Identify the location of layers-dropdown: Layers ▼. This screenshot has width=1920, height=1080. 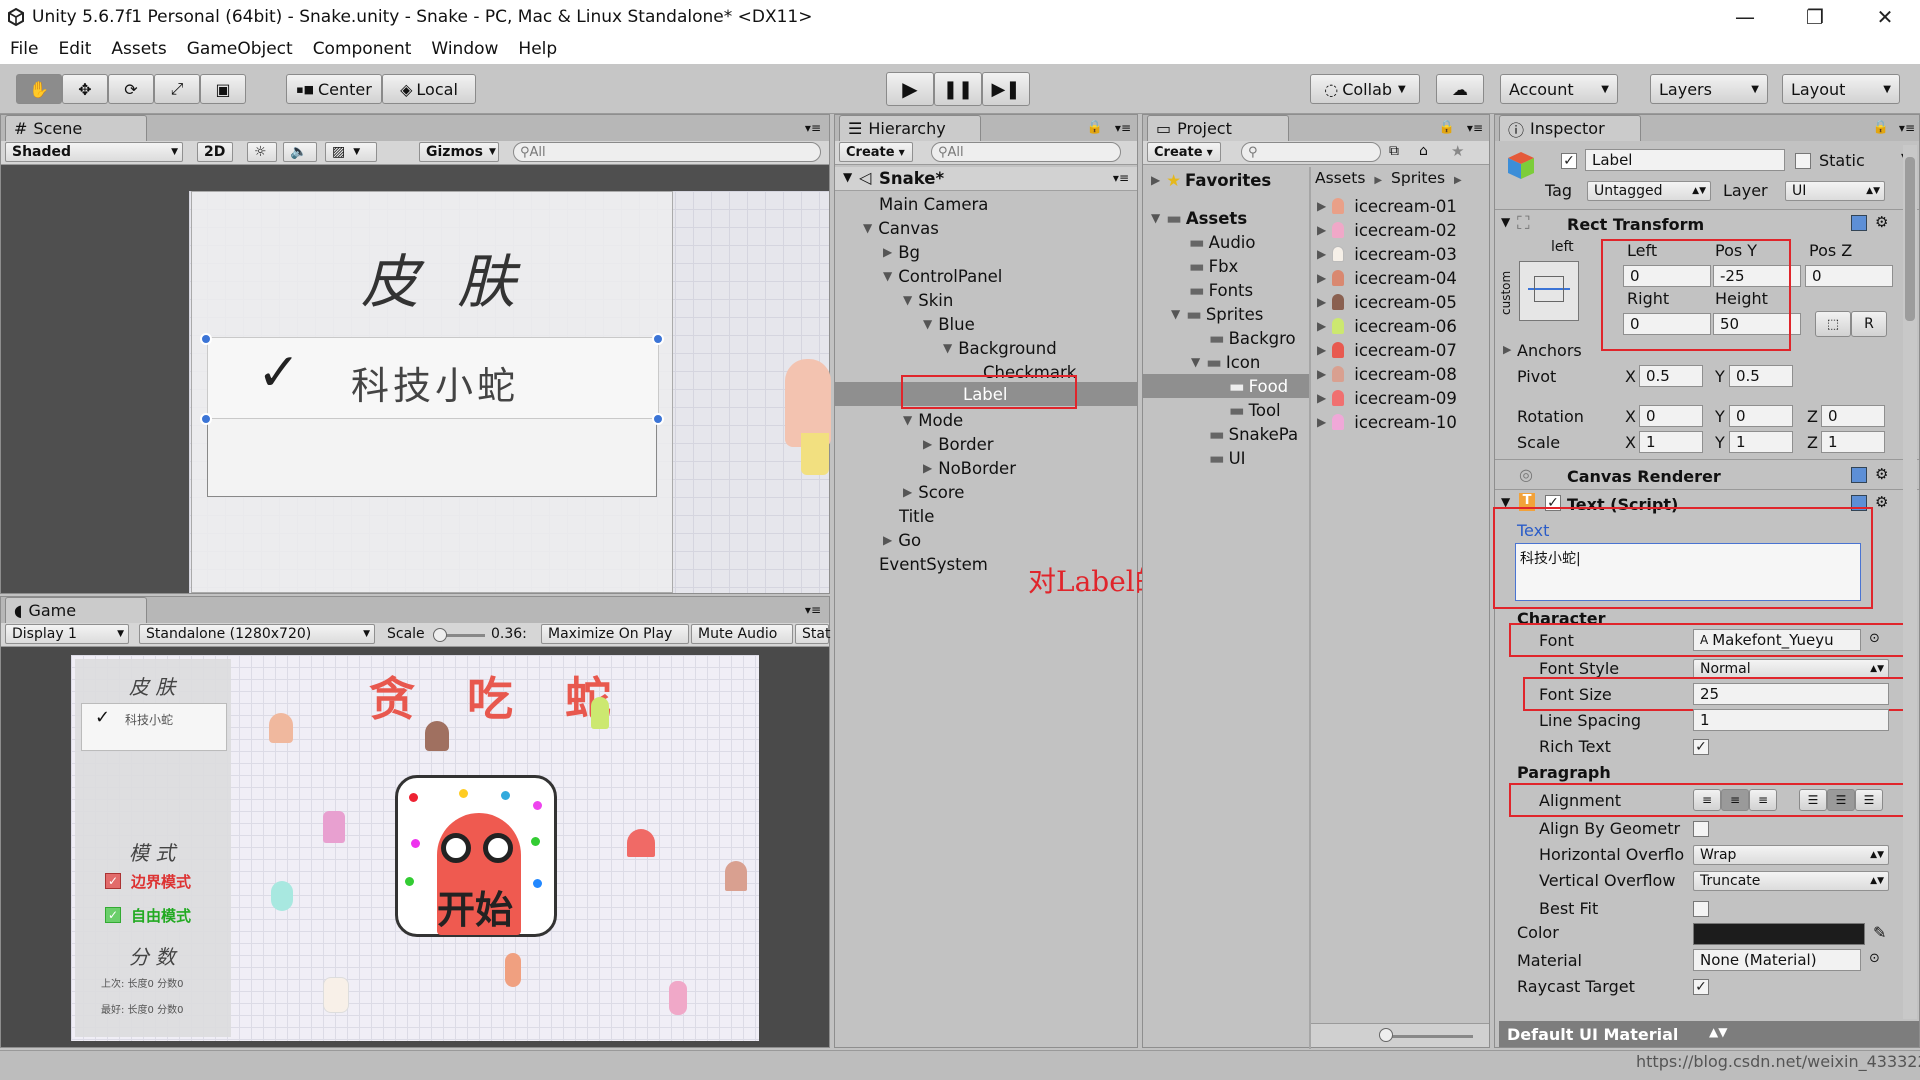
(1709, 89).